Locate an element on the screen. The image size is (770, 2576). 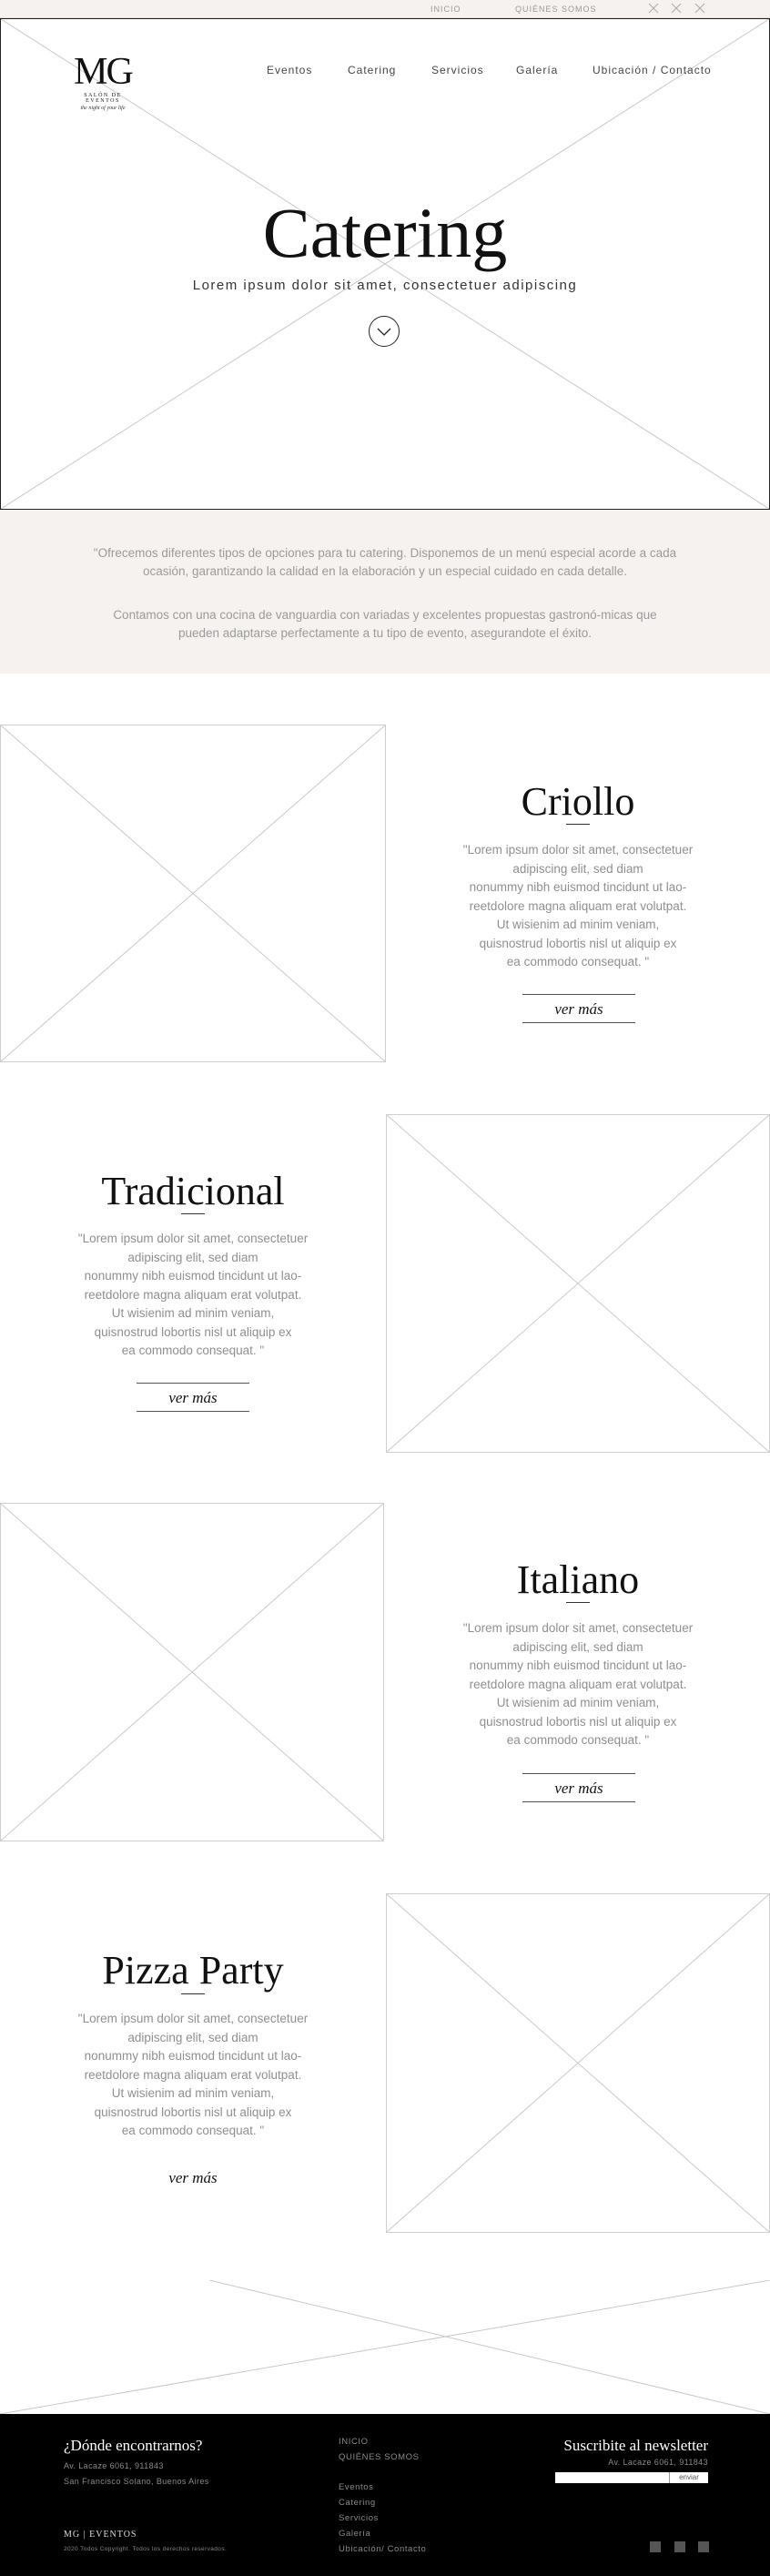
chevron-down-icon is located at coordinates (384, 332).